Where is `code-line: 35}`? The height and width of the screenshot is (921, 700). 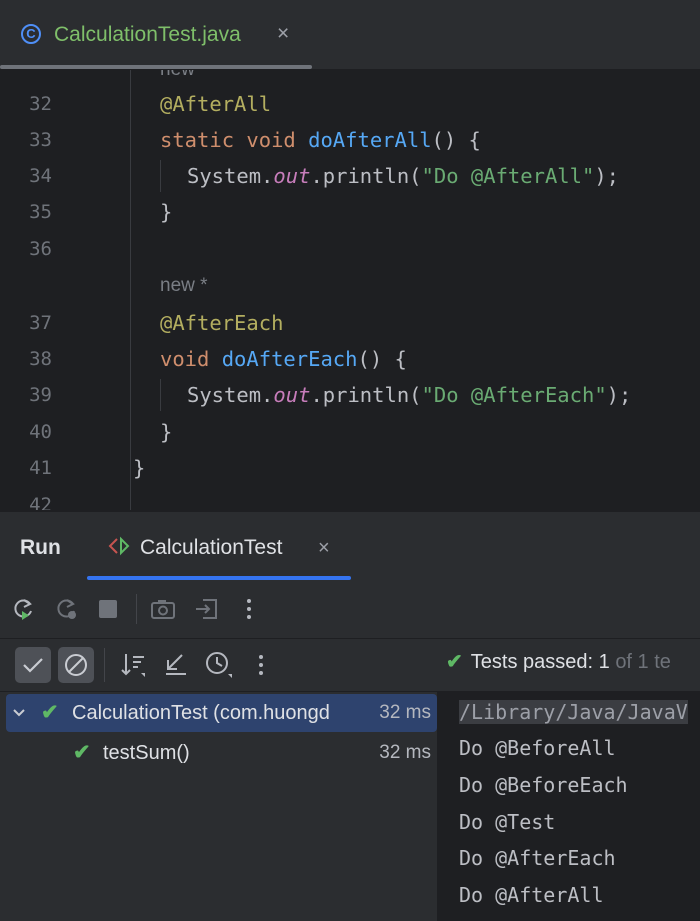
code-line: 35} is located at coordinates (350, 212).